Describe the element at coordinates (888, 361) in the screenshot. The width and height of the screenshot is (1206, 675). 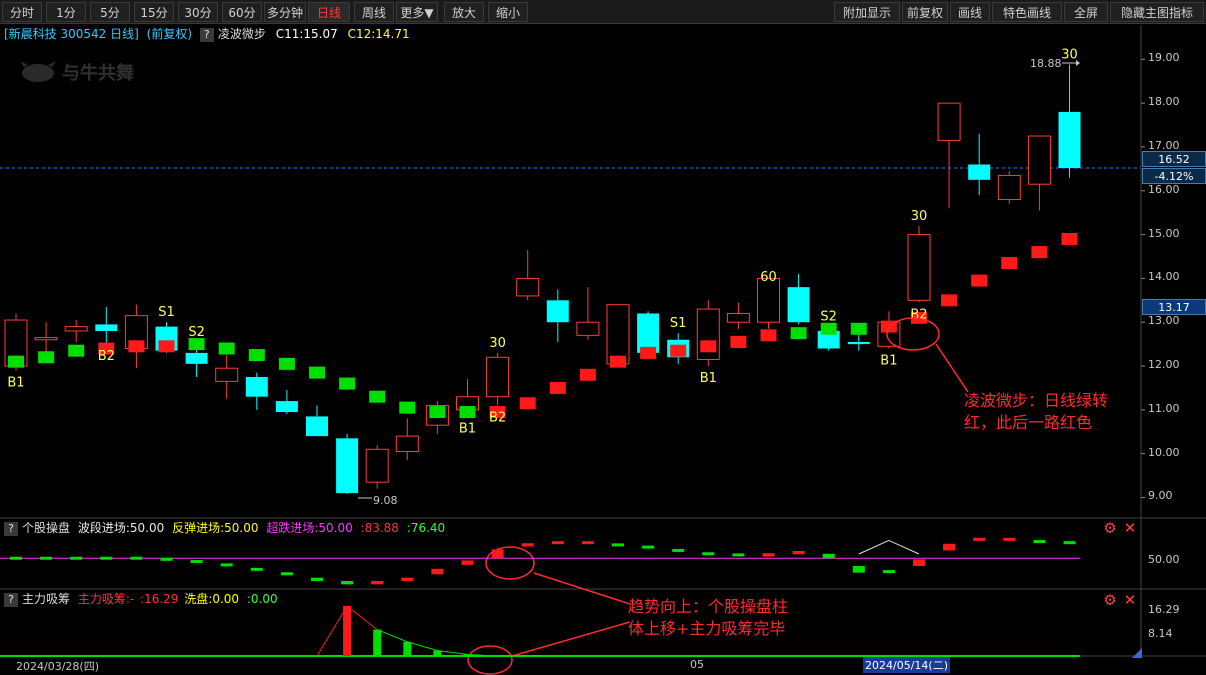
I see `signal-label: B1` at that location.